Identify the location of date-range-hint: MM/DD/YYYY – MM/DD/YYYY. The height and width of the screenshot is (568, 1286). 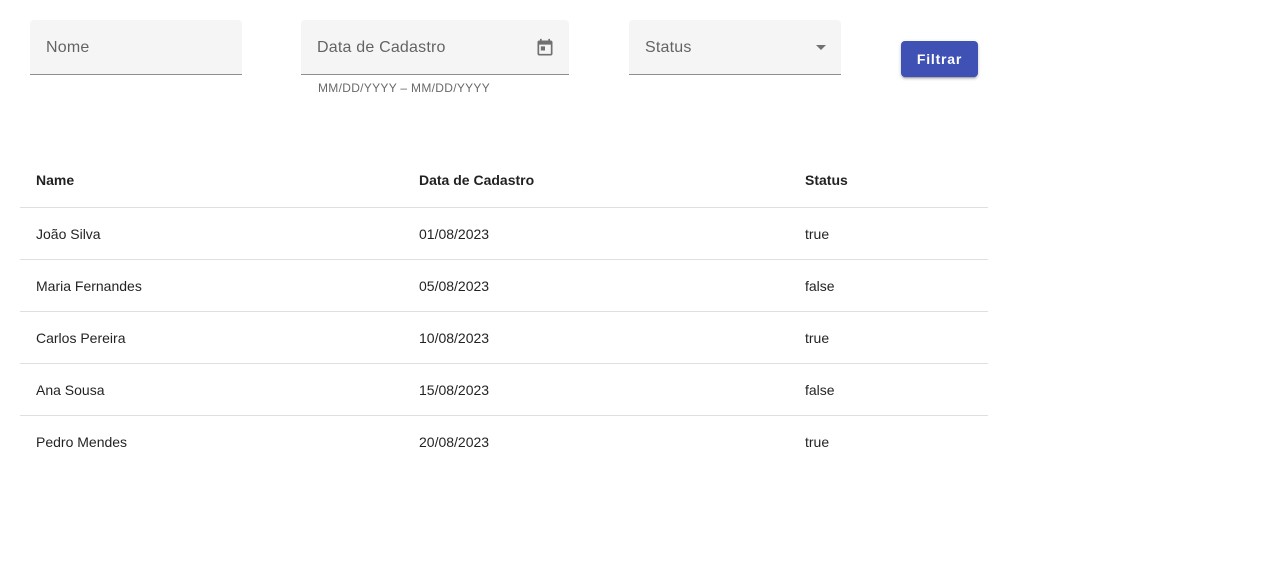
(404, 88).